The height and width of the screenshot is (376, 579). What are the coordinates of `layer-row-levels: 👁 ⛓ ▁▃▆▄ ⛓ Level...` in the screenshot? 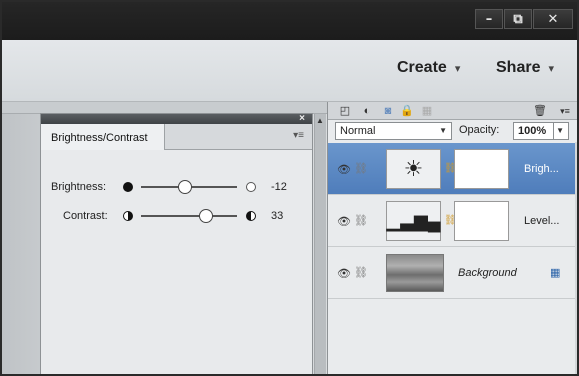 It's located at (452, 221).